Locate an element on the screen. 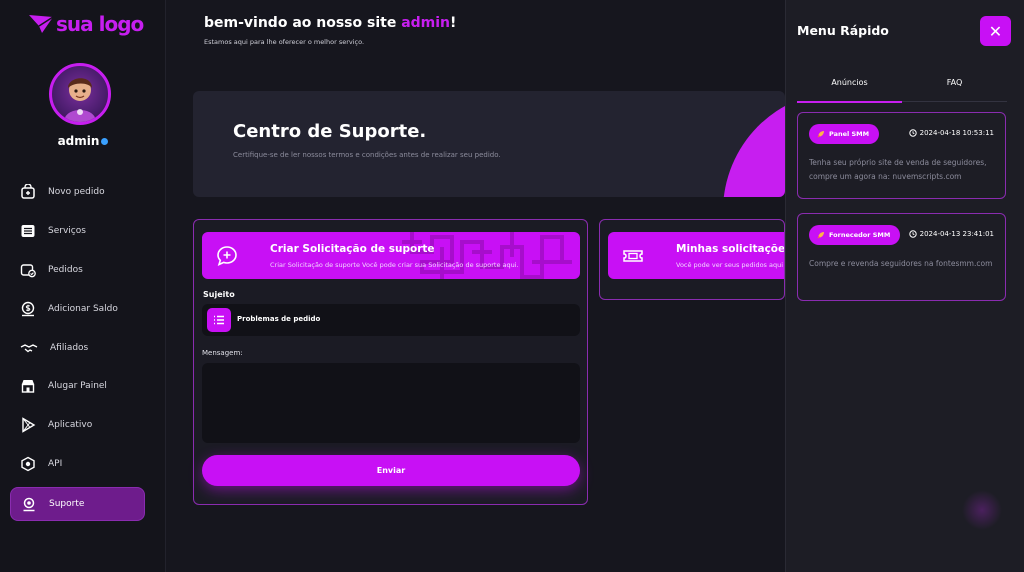 The image size is (1024, 572). logo-text: sua logo is located at coordinates (100, 24).